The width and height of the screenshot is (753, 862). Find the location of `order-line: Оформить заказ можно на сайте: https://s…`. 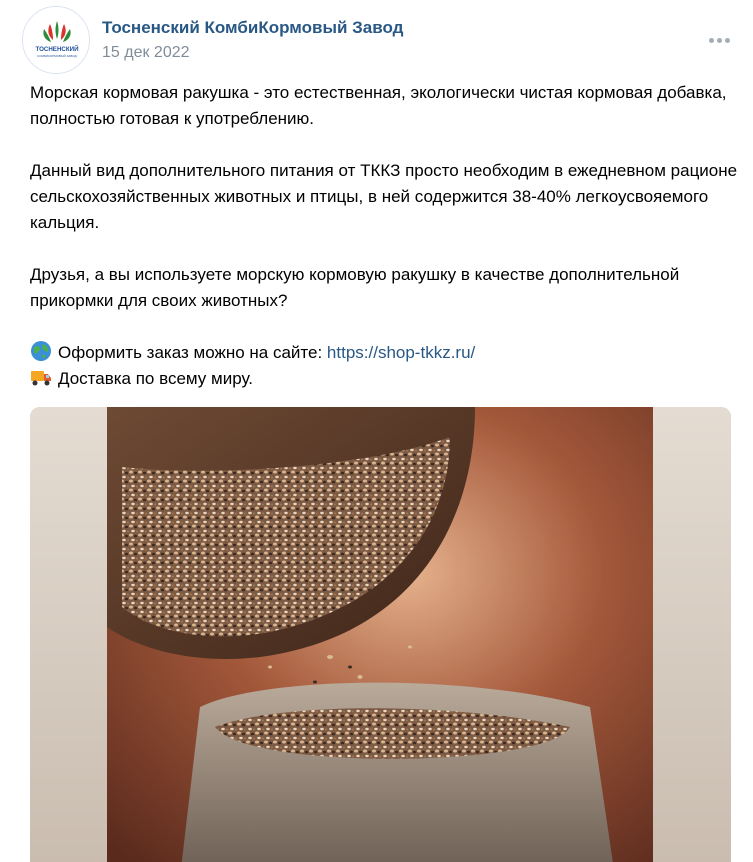

order-line: Оформить заказ можно на сайте: https://s… is located at coordinates (386, 353).